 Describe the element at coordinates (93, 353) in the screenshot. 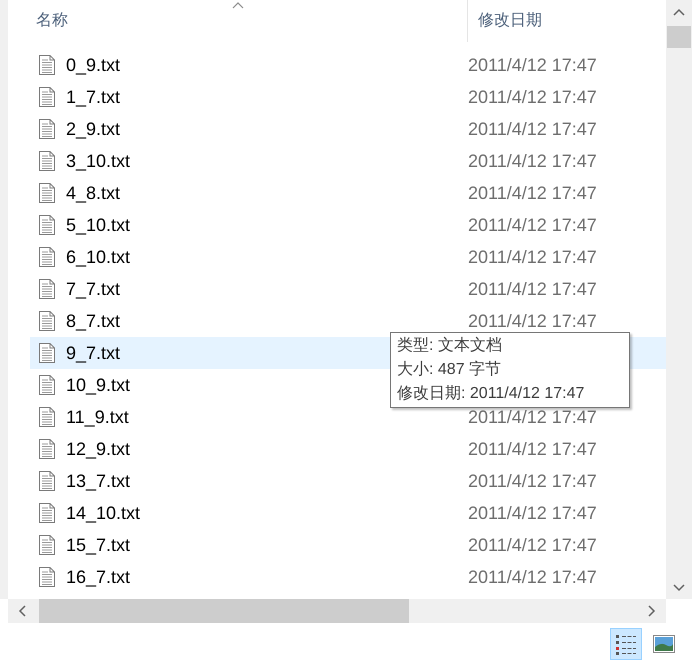

I see `file-name: 9_7.txt` at that location.